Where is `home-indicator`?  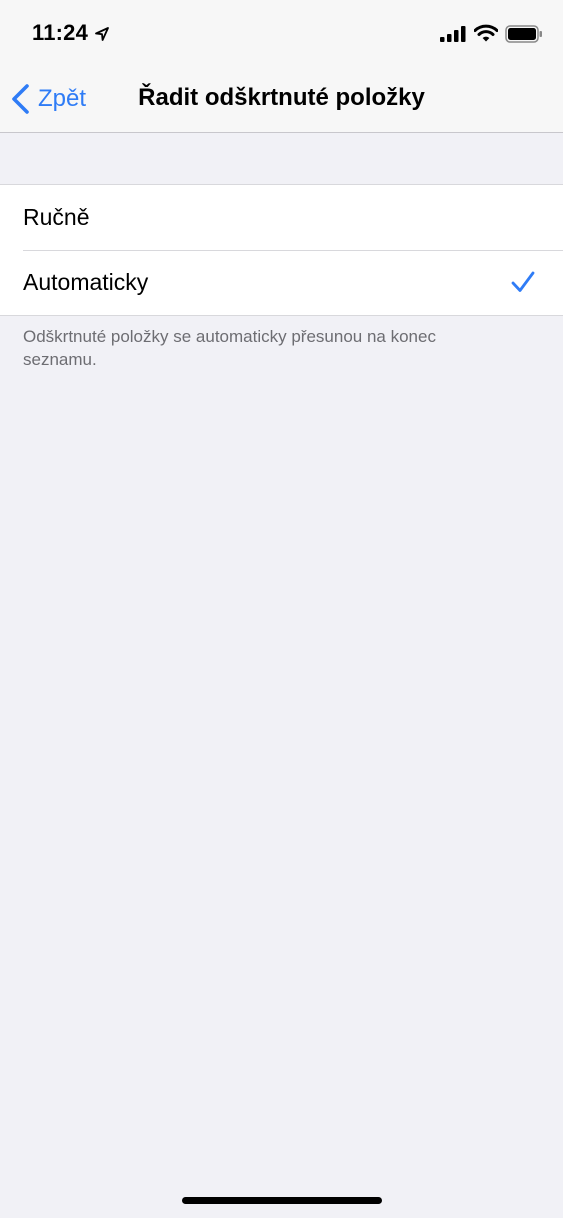
home-indicator is located at coordinates (282, 1200).